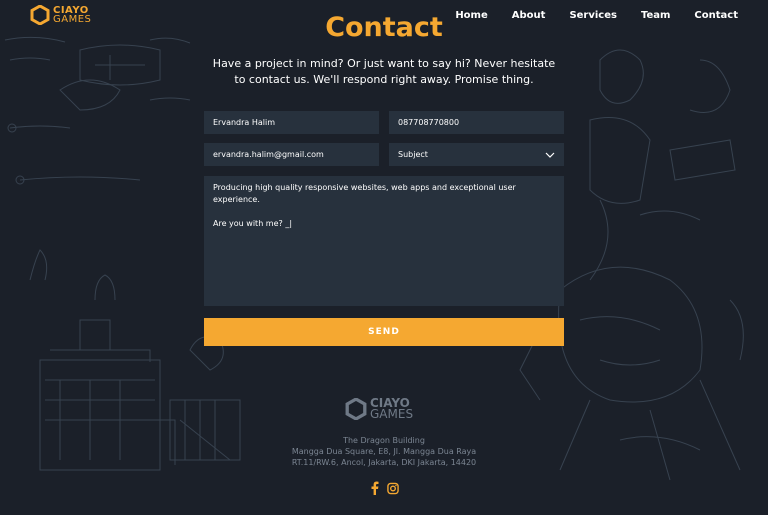  I want to click on footer-wordmark: CIAYO GAMES, so click(392, 409).